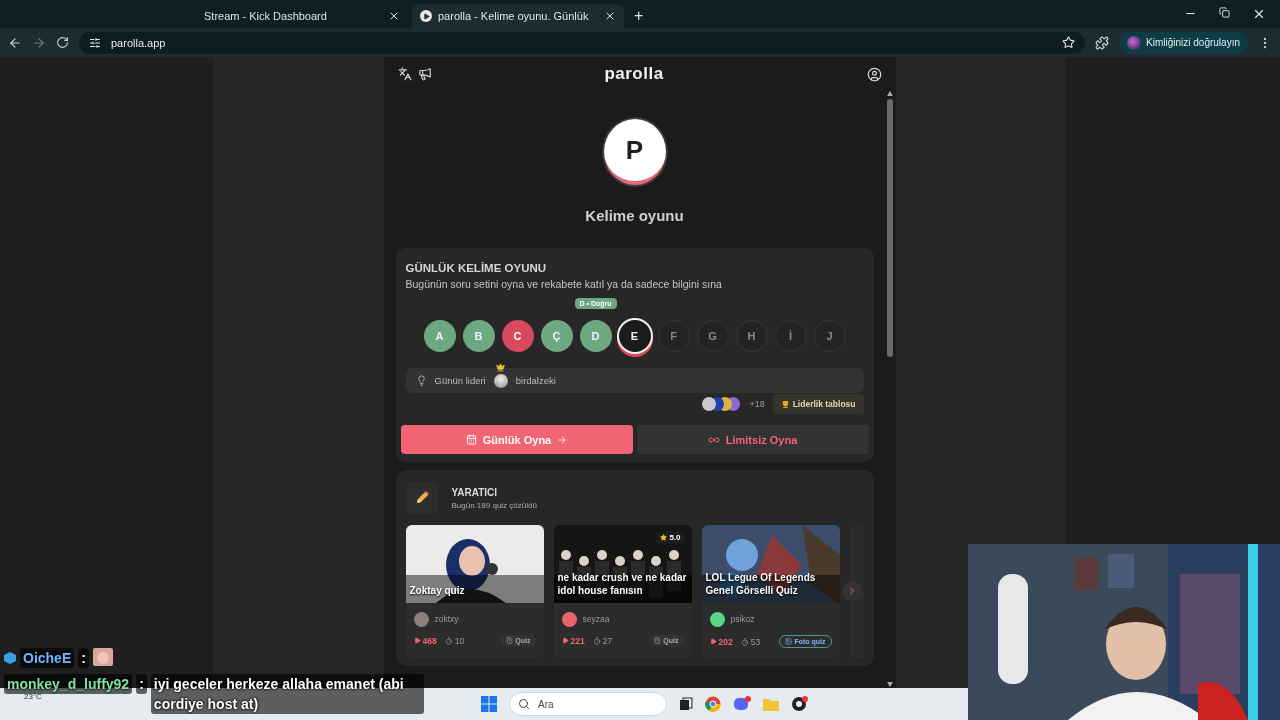 Image resolution: width=1280 pixels, height=720 pixels. I want to click on task-view-icon, so click(686, 704).